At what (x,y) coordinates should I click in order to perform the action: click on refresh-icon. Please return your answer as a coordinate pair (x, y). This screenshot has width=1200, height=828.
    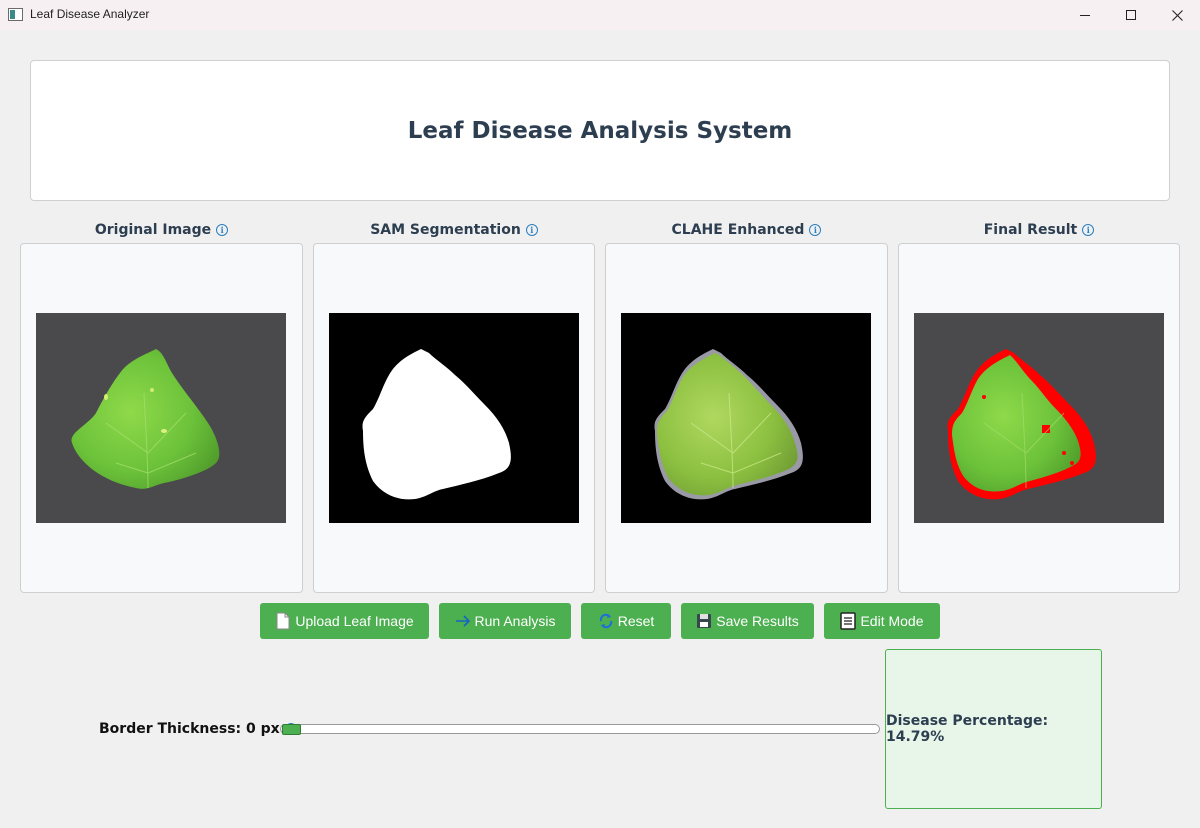
    Looking at the image, I should click on (606, 621).